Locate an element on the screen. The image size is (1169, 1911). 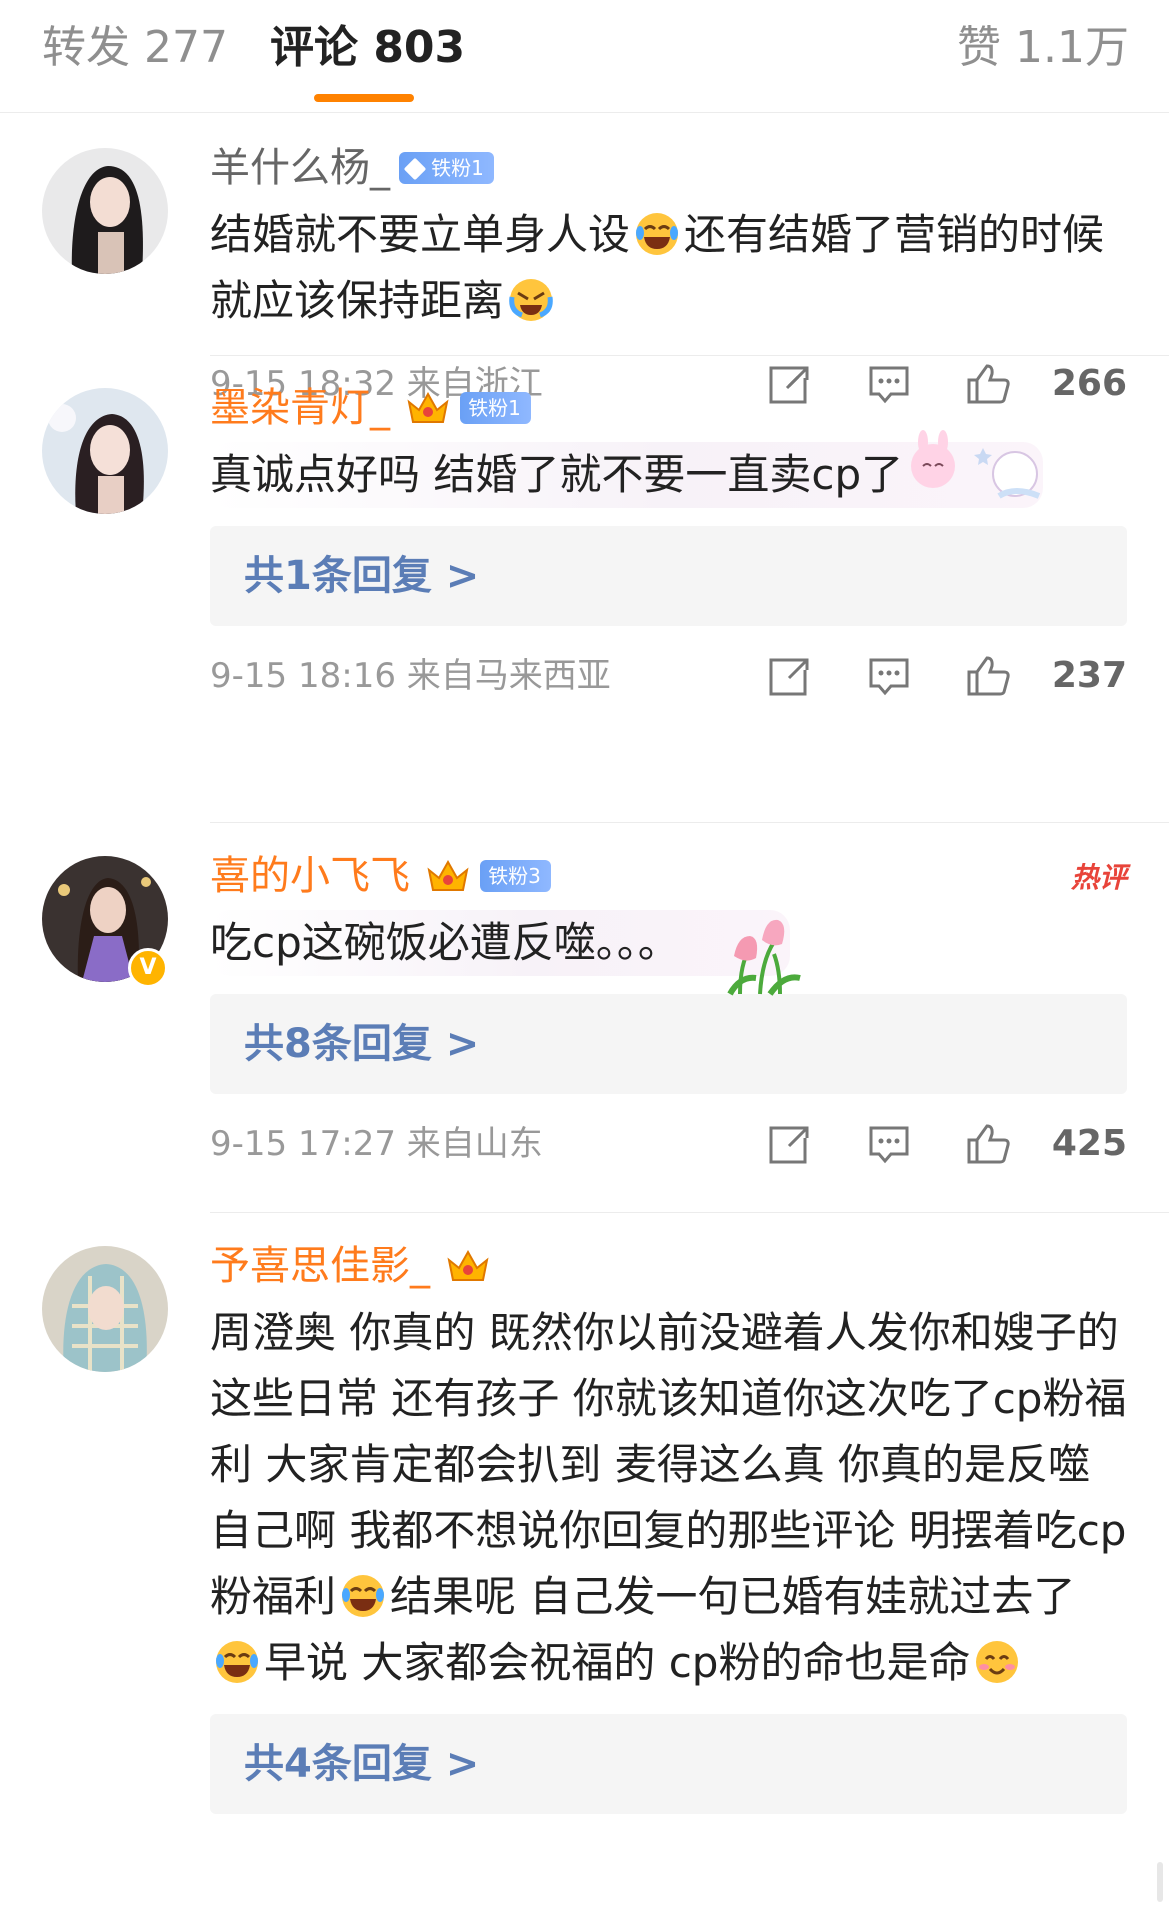
comment-actions: 425 is located at coordinates (947, 1144).